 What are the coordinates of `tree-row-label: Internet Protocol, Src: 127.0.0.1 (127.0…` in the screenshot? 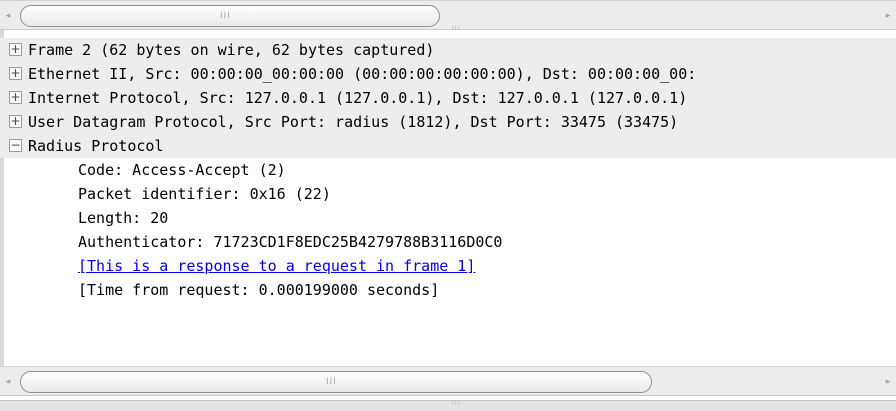 It's located at (358, 98).